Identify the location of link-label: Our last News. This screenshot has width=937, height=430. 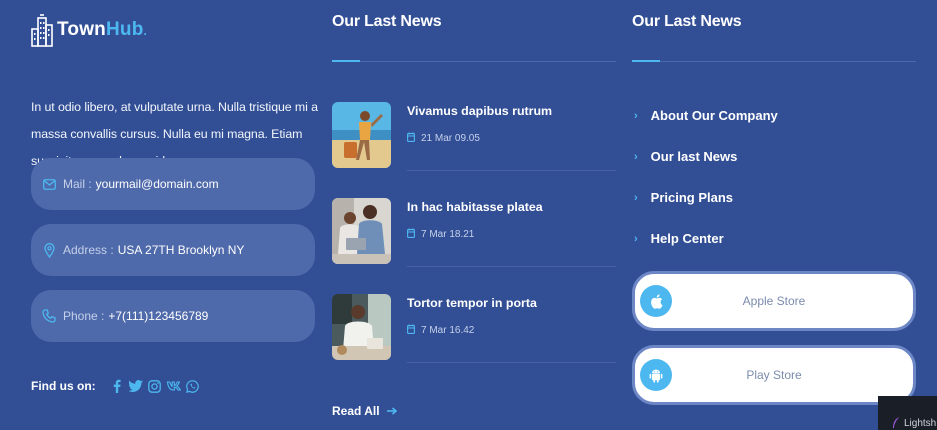
(694, 156).